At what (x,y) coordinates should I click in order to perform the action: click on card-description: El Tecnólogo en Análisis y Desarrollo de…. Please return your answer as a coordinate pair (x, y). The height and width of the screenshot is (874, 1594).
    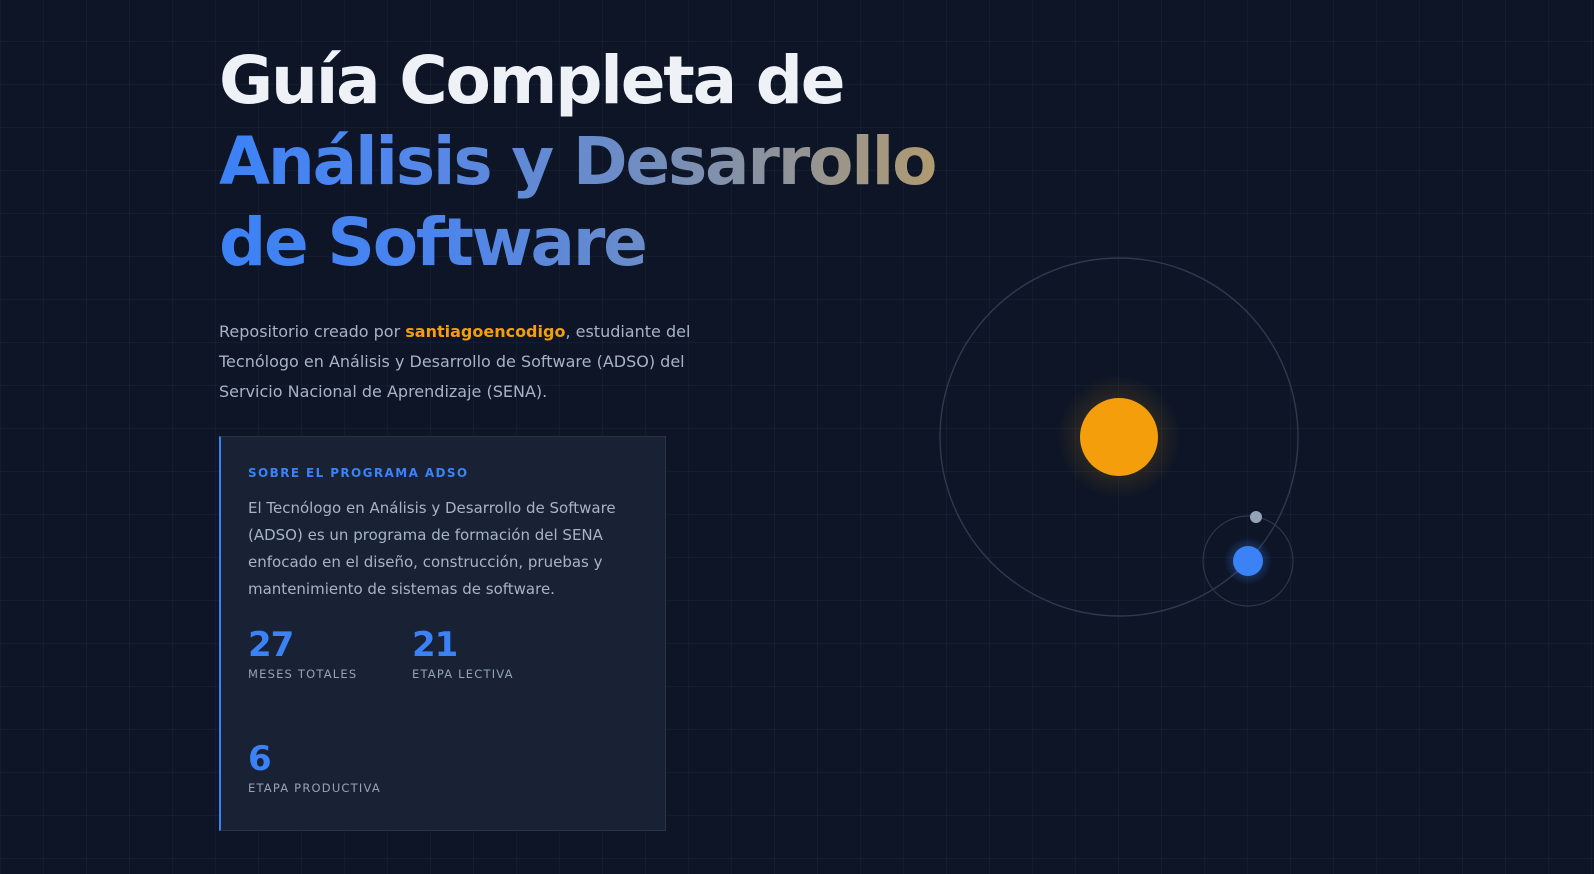
    Looking at the image, I should click on (432, 548).